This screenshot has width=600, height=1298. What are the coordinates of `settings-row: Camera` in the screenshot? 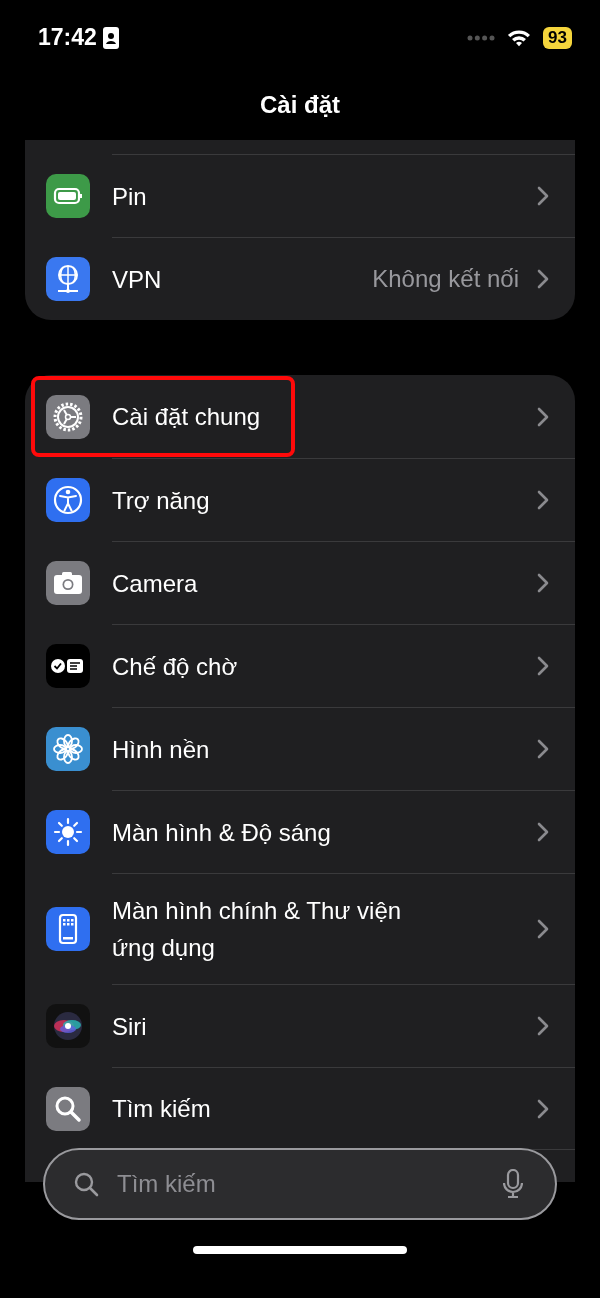 It's located at (300, 582).